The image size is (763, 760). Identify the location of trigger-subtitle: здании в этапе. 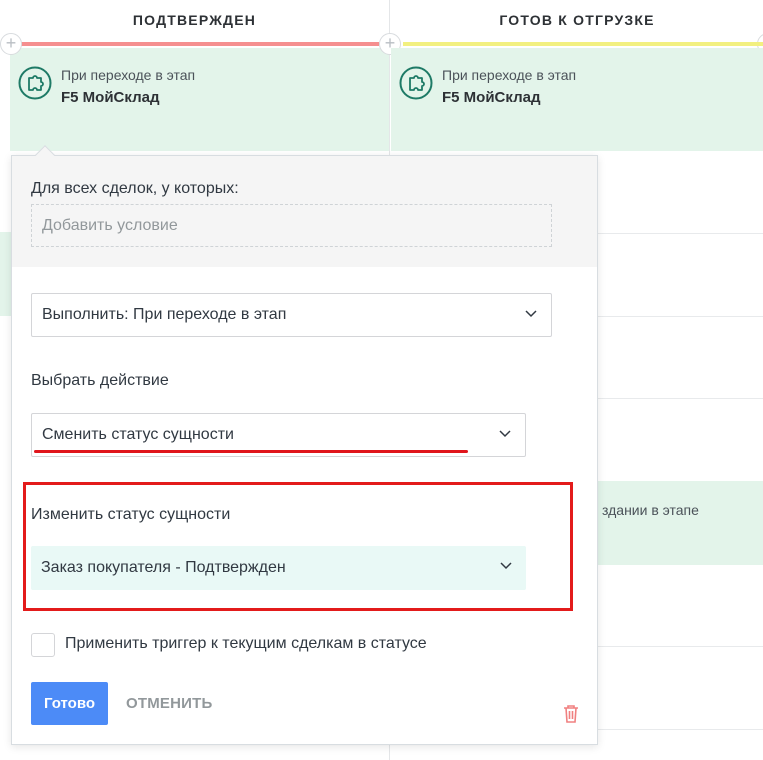
(650, 510).